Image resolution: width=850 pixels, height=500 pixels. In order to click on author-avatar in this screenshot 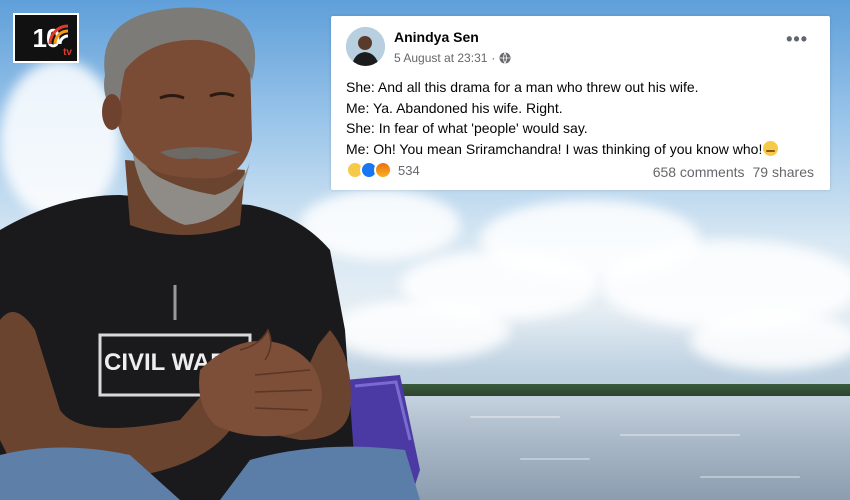, I will do `click(365, 46)`.